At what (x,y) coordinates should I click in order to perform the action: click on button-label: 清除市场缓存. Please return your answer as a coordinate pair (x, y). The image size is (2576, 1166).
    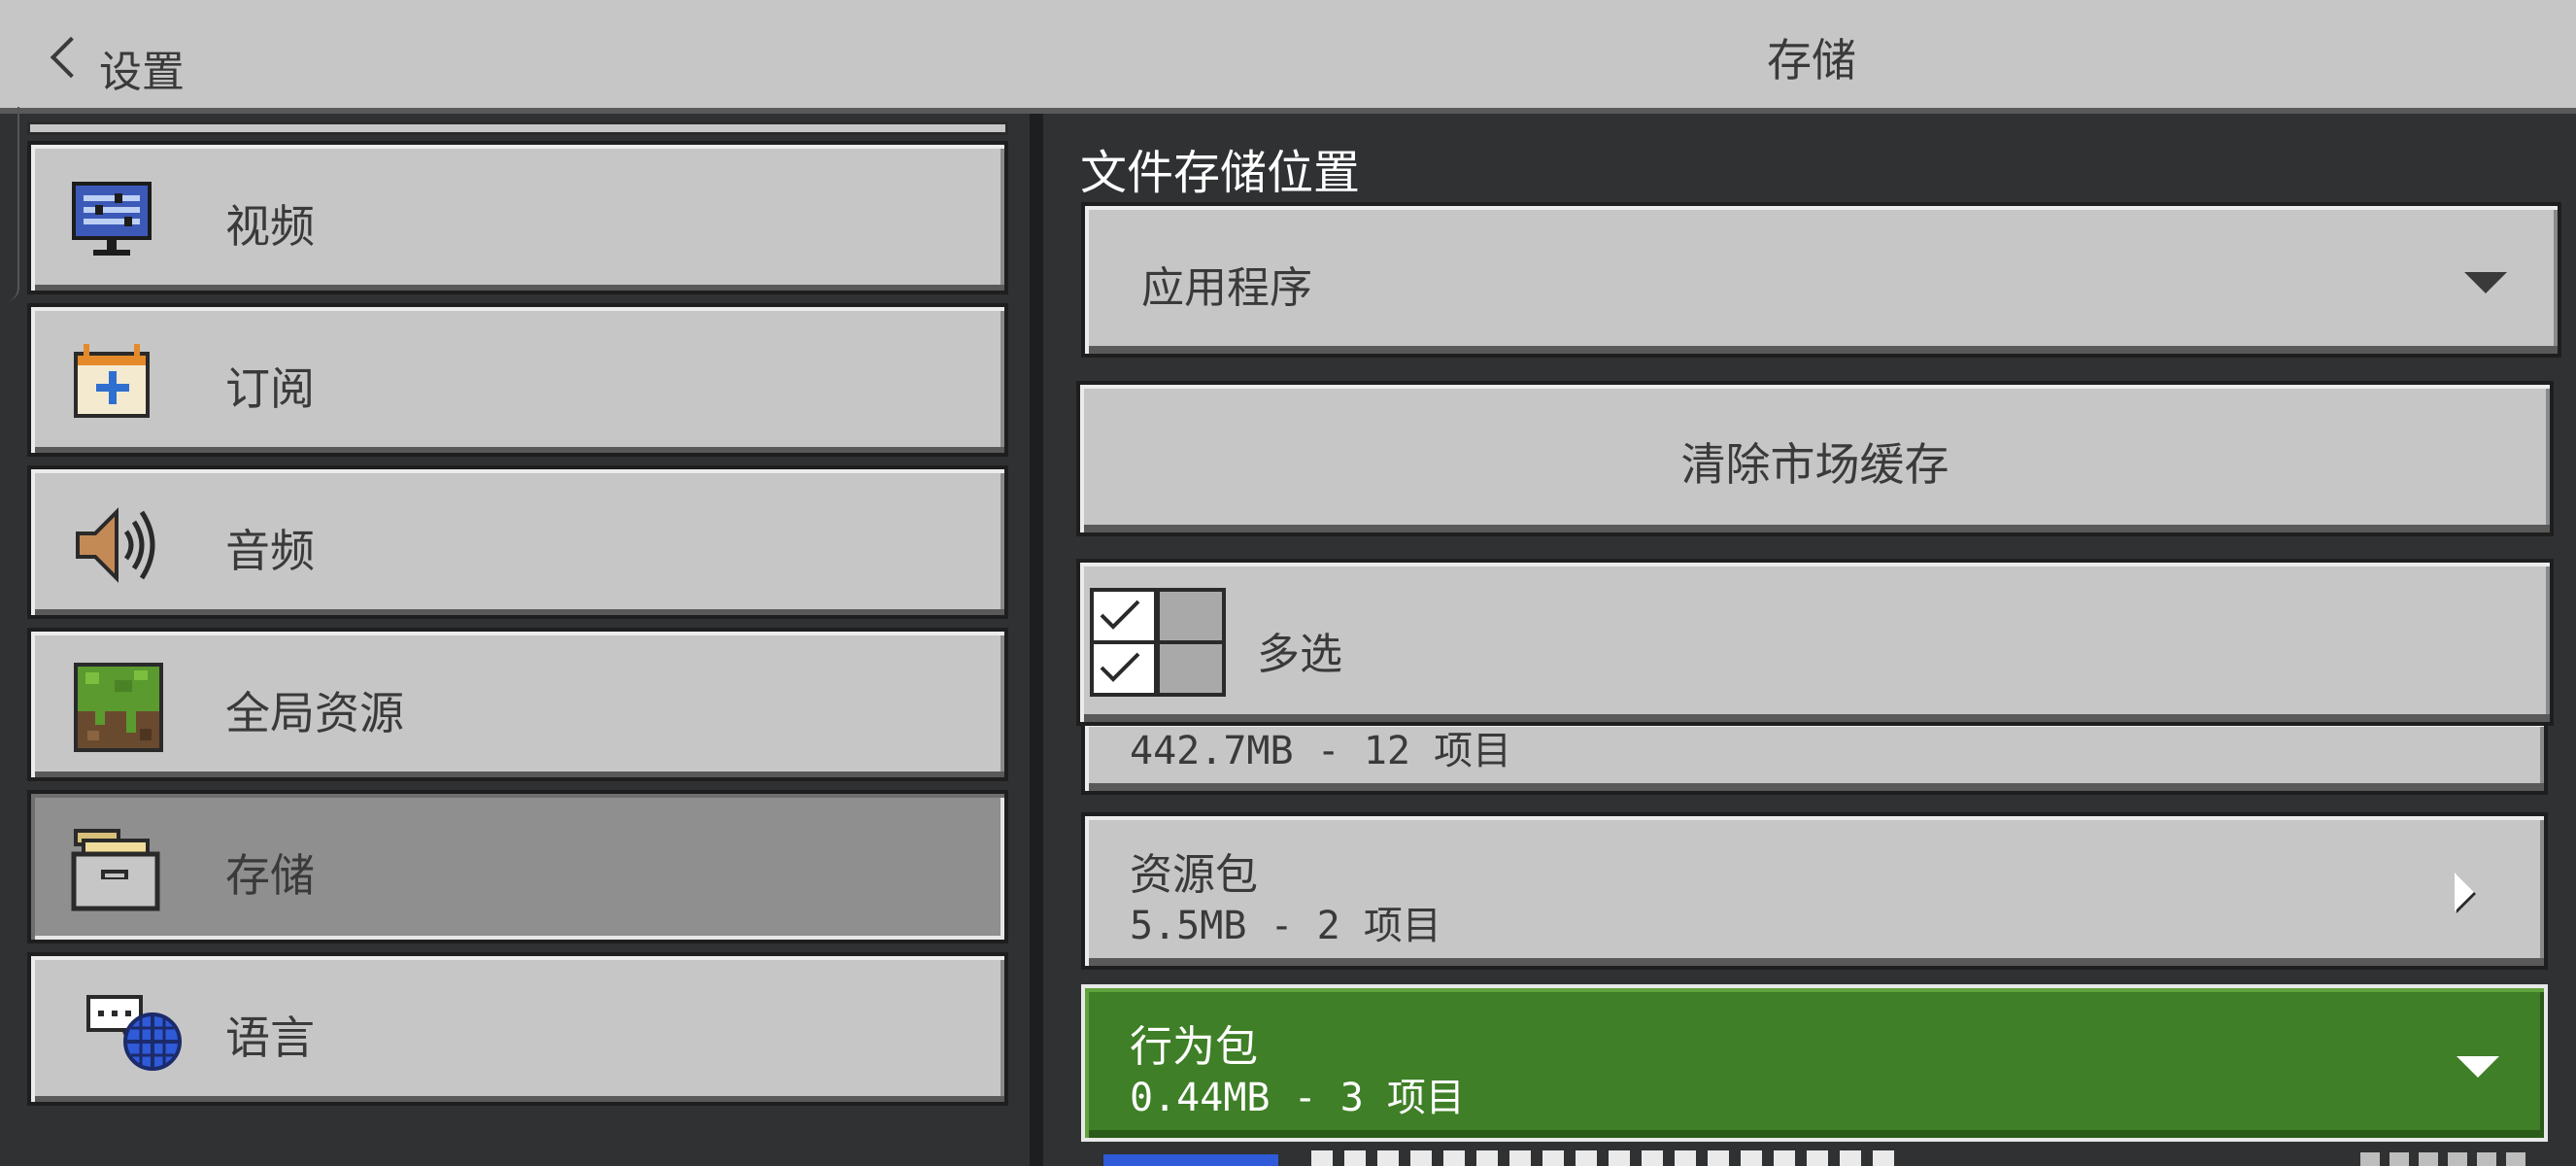
    Looking at the image, I should click on (1814, 464).